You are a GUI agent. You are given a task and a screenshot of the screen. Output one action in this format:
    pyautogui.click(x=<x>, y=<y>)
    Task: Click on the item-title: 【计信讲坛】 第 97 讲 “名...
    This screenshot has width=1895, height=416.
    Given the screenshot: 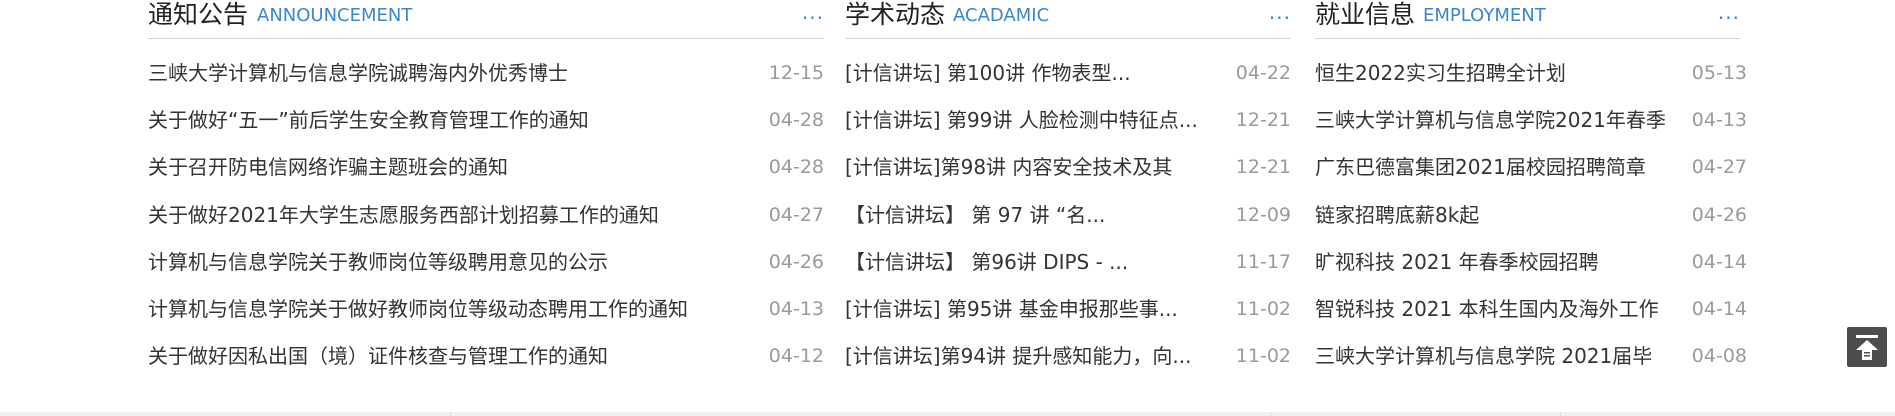 What is the action you would take?
    pyautogui.click(x=975, y=215)
    